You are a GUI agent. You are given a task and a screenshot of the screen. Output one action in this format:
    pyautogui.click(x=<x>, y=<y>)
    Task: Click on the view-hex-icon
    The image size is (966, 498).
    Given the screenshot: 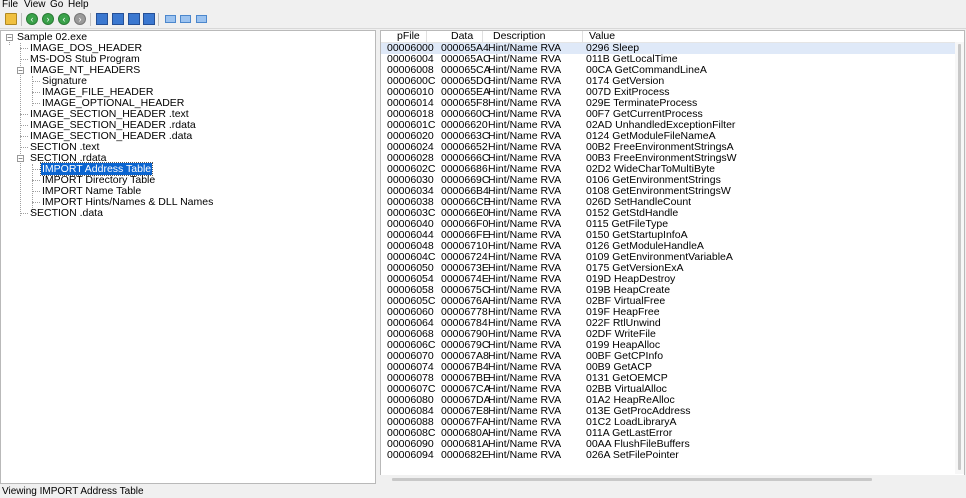 What is the action you would take?
    pyautogui.click(x=102, y=19)
    